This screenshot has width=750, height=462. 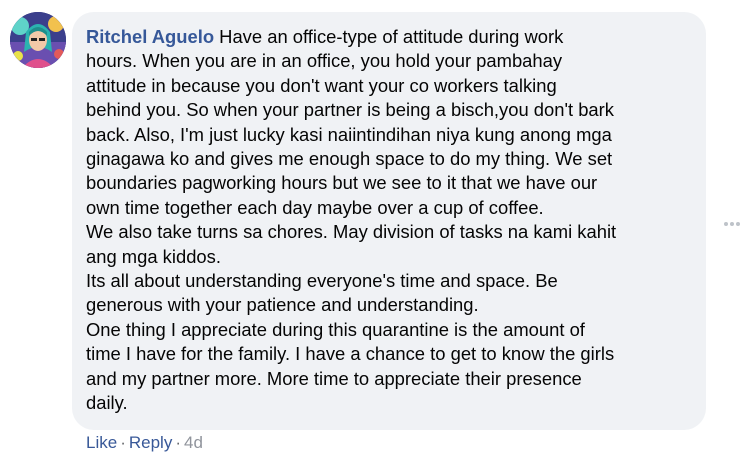 I want to click on more-options-icon, so click(x=732, y=224).